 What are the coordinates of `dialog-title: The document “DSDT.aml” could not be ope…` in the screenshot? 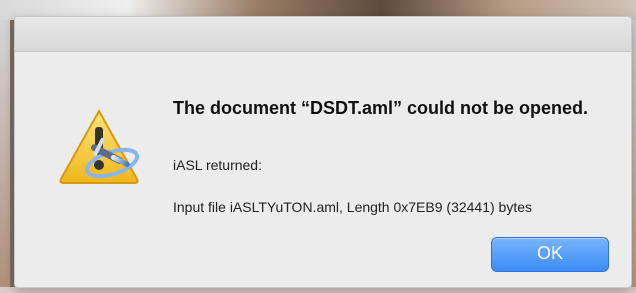 It's located at (381, 108).